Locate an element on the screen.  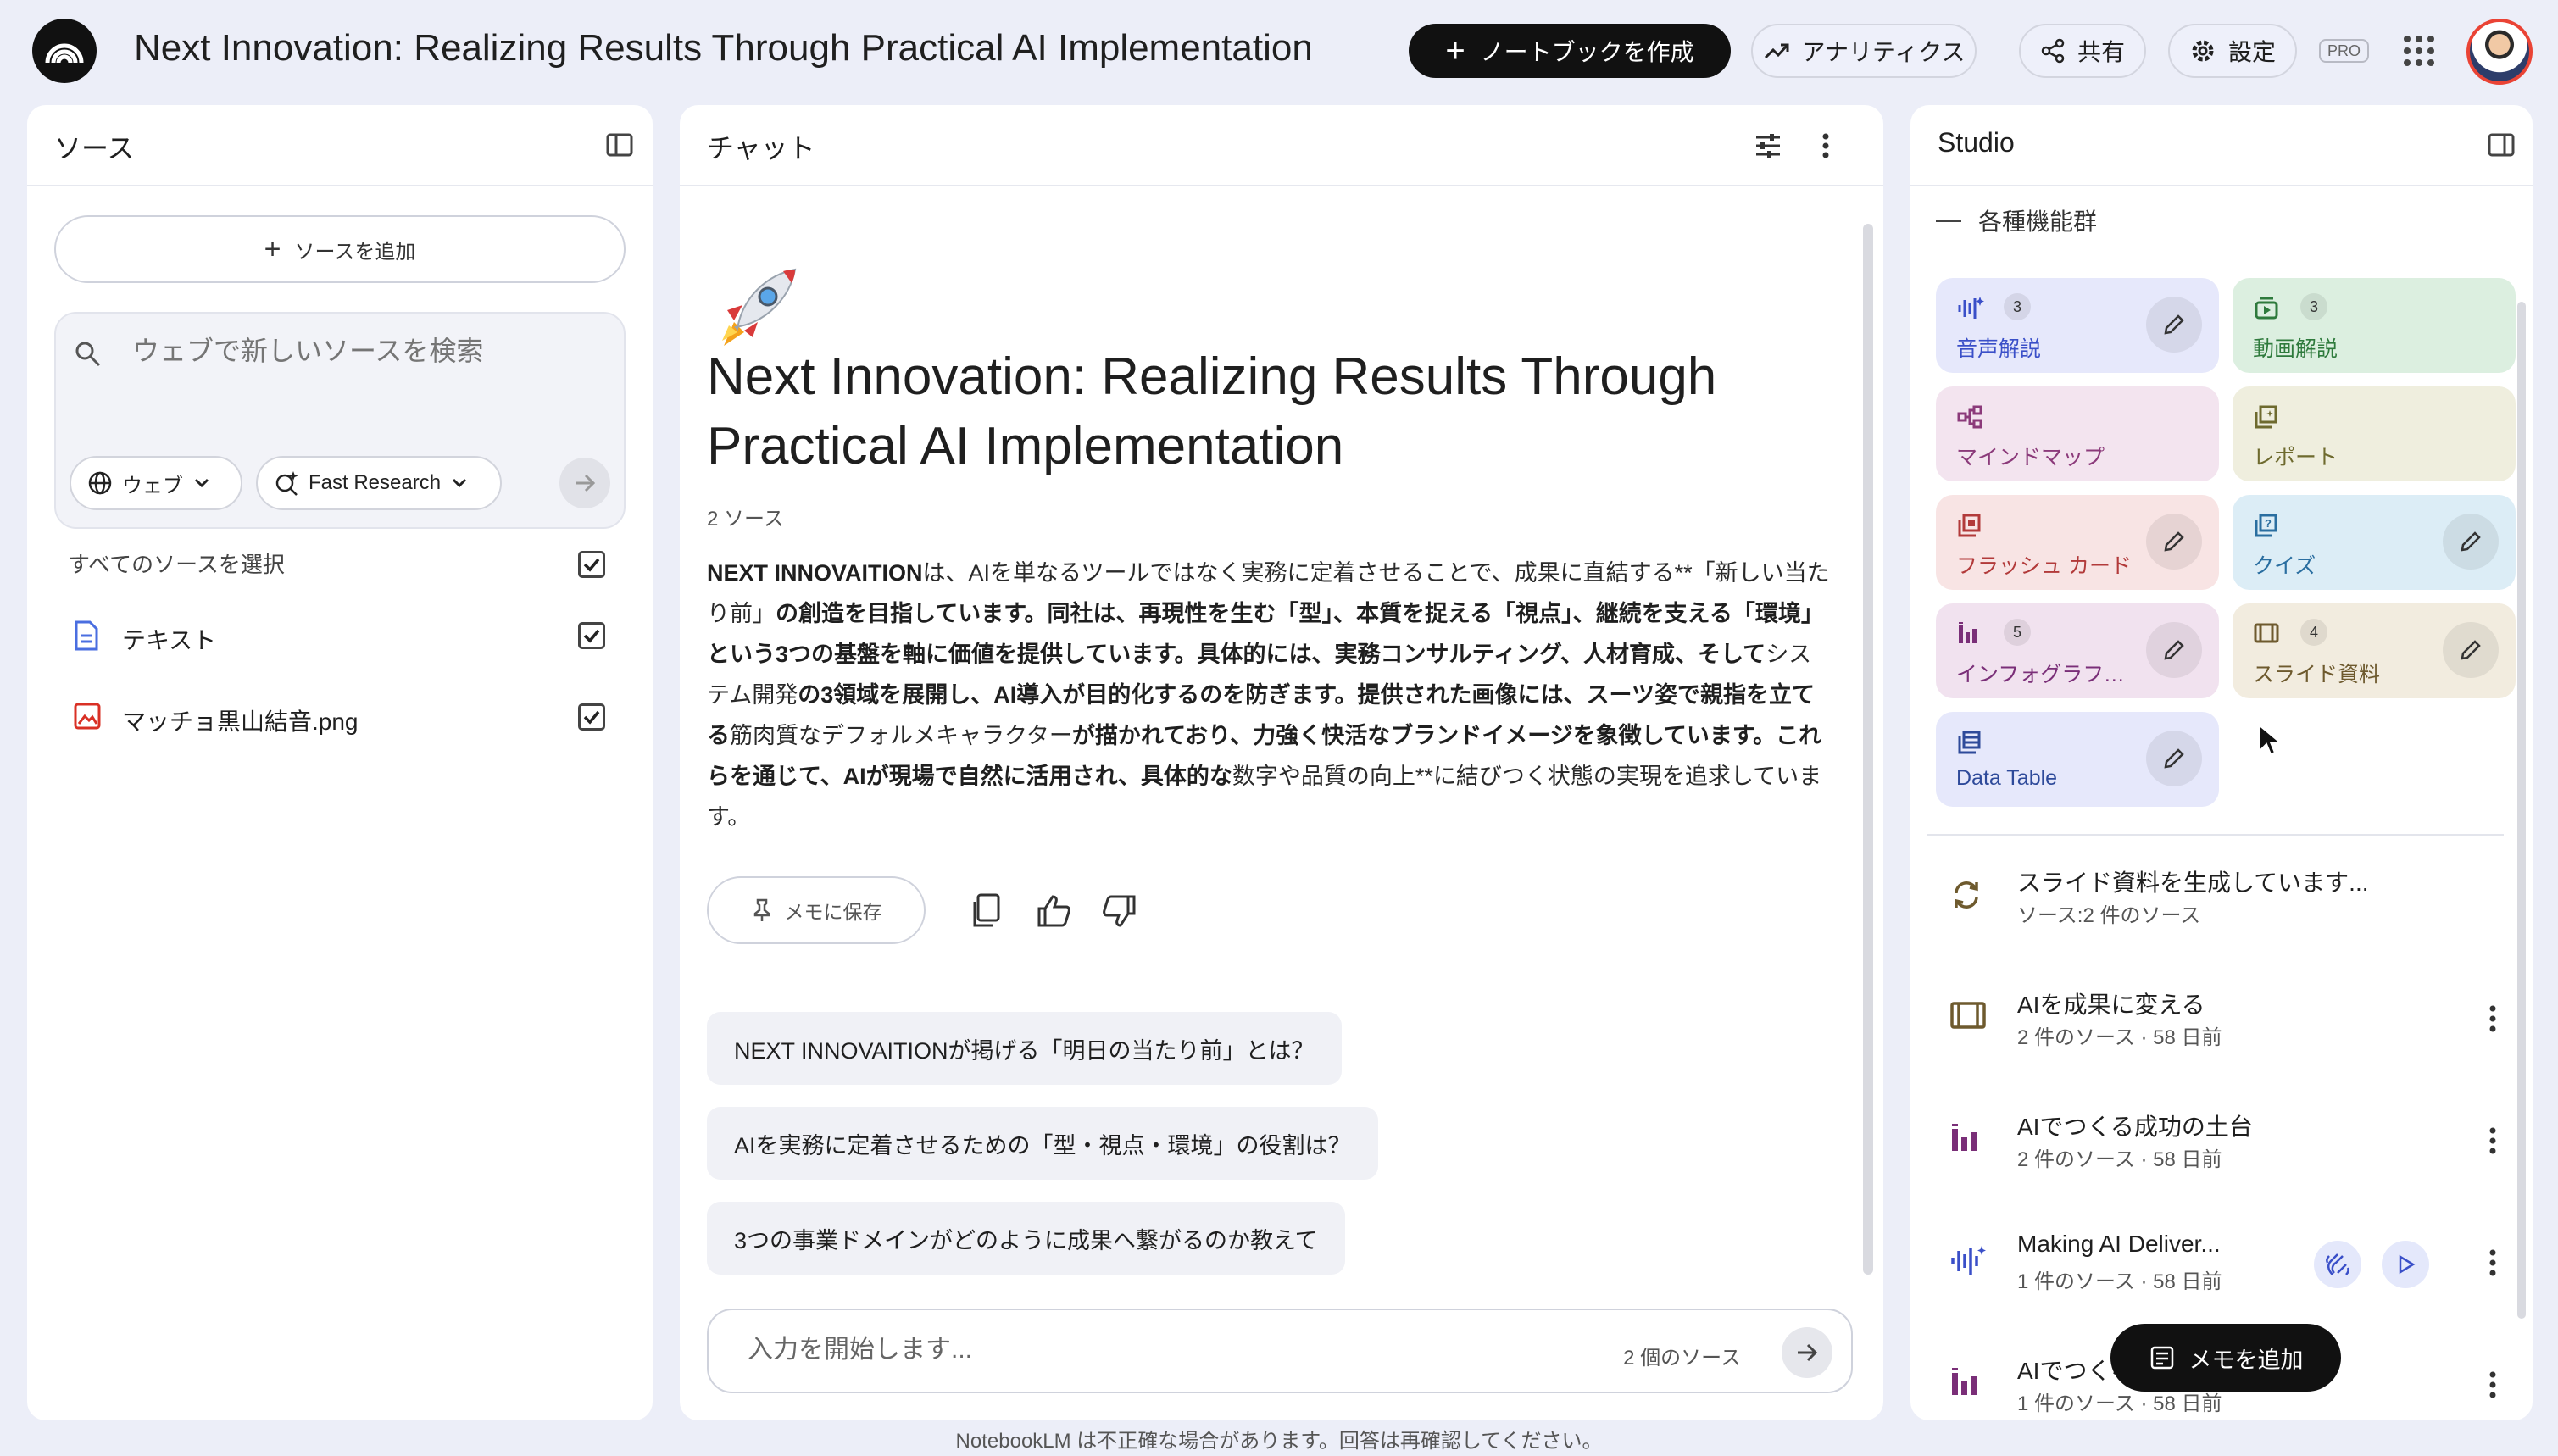
analytics-button: アナリティクス is located at coordinates (1864, 51).